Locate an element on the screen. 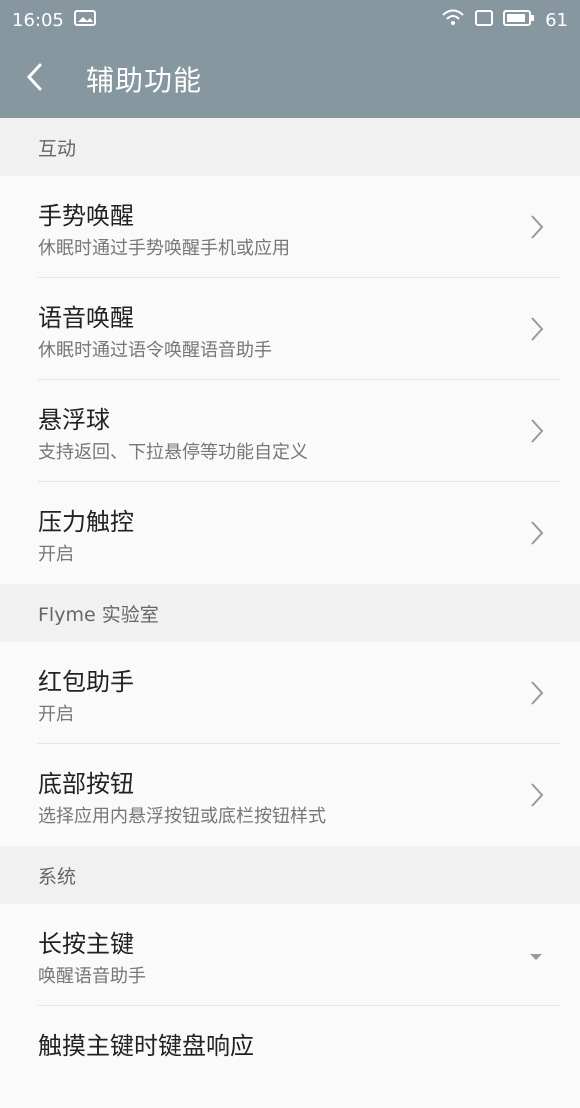 The height and width of the screenshot is (1108, 580). setting-touch-home-keyboard: 触摸主键时键盘响应 is located at coordinates (290, 1057).